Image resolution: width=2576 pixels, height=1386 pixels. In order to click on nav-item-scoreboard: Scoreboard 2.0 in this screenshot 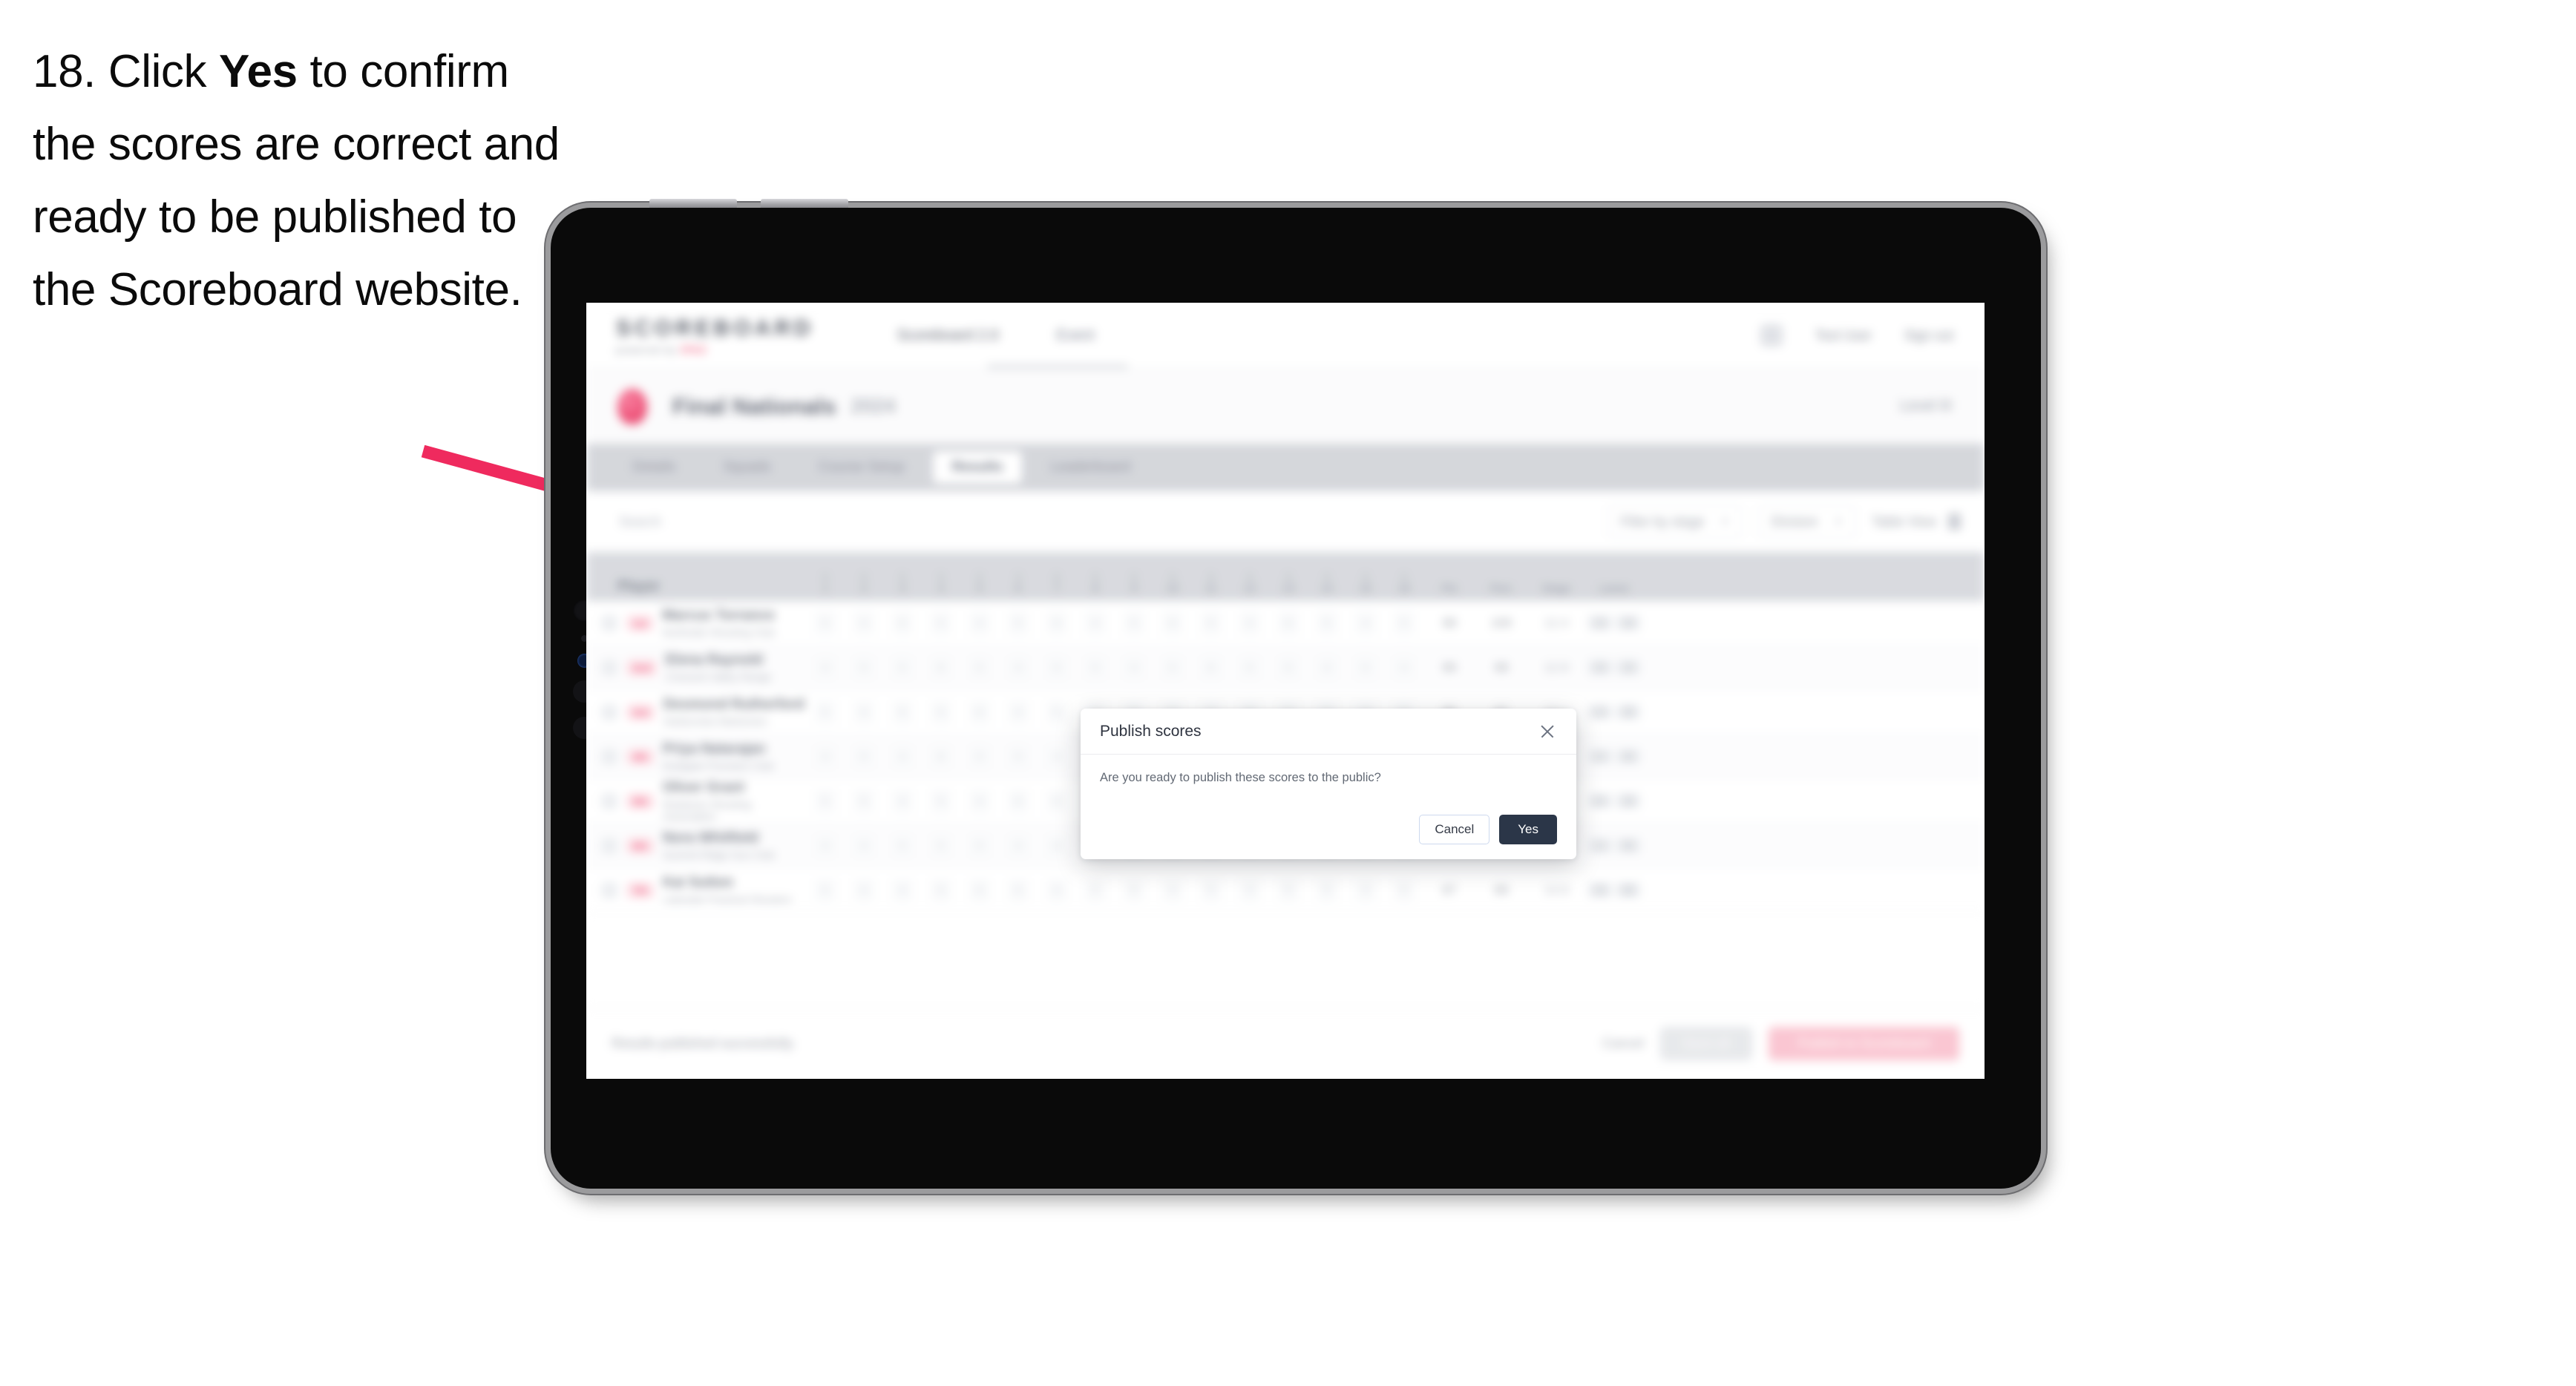, I will do `click(948, 335)`.